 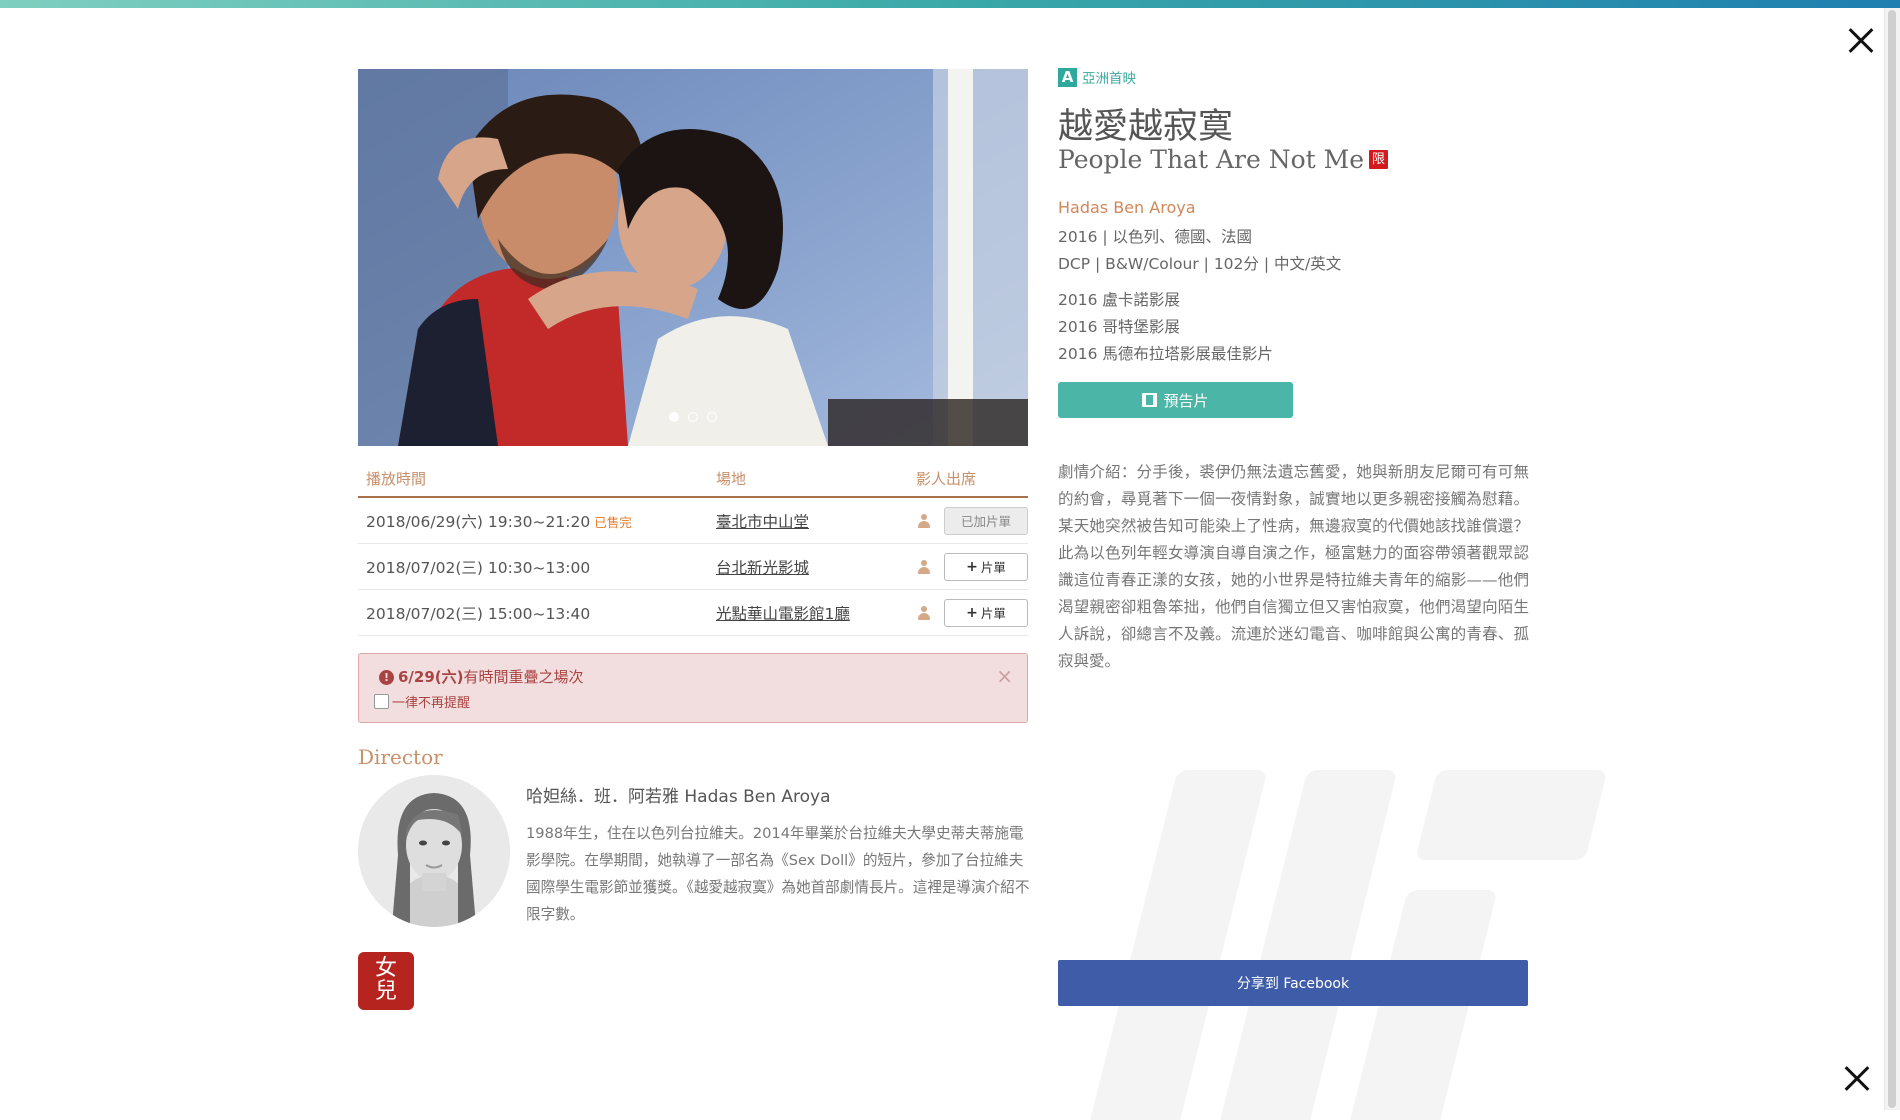 I want to click on festival-seal-logo: 女兒, so click(x=386, y=981).